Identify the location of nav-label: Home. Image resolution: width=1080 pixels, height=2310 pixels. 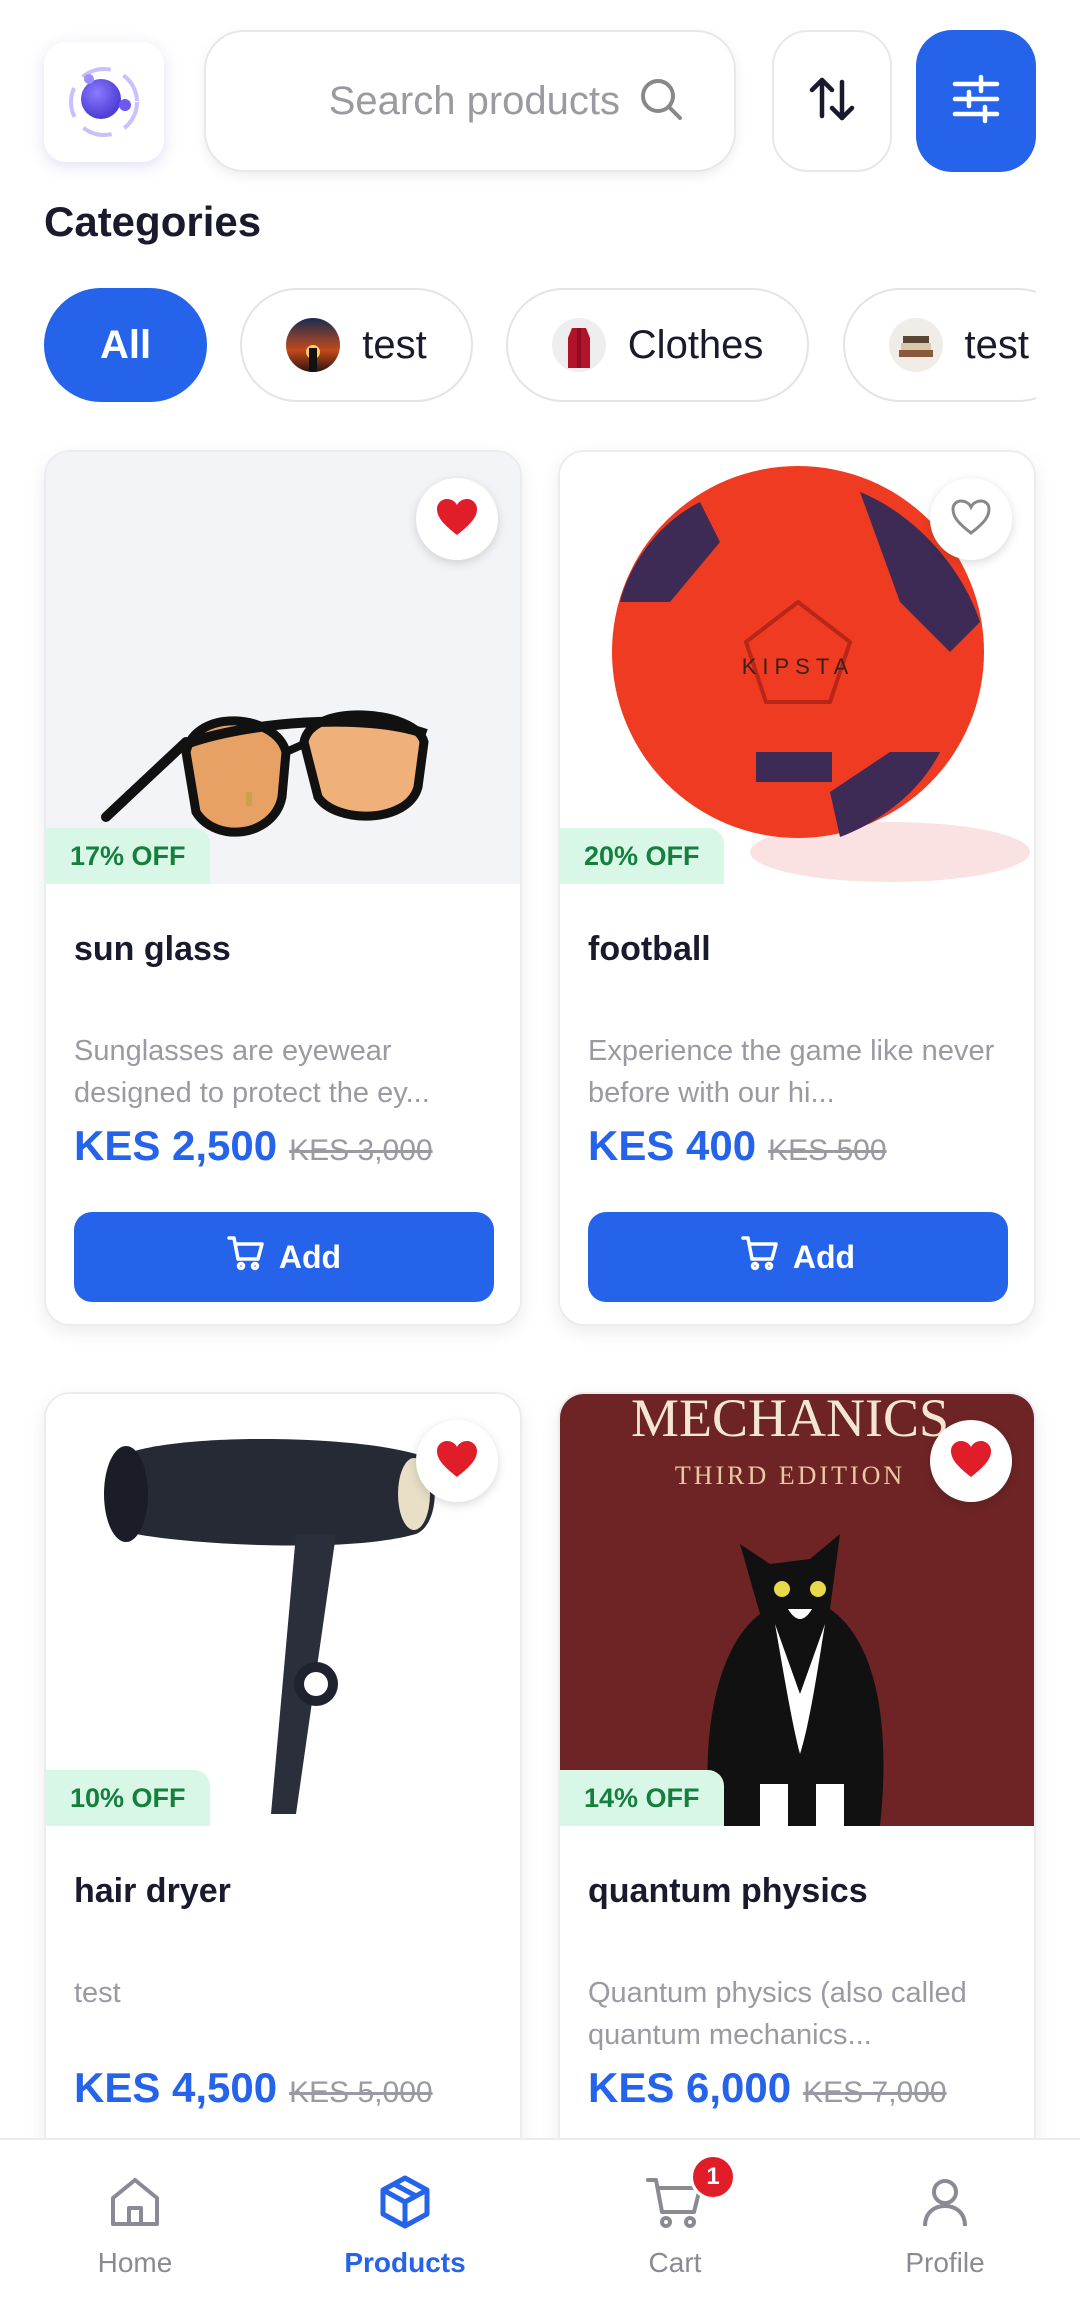
(135, 2262).